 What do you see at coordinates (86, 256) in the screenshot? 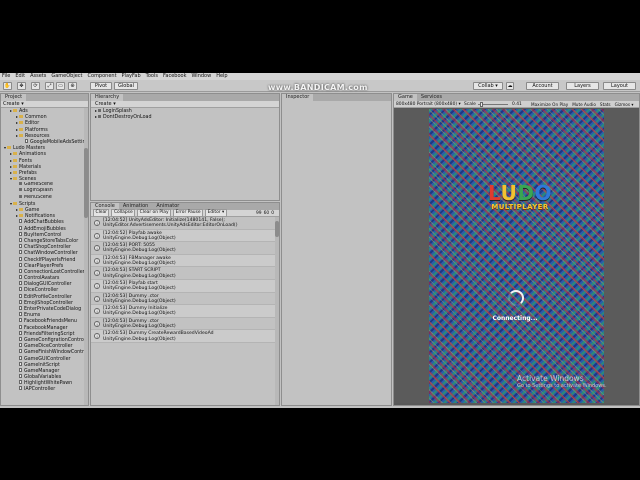
I see `project-scrollbar` at bounding box center [86, 256].